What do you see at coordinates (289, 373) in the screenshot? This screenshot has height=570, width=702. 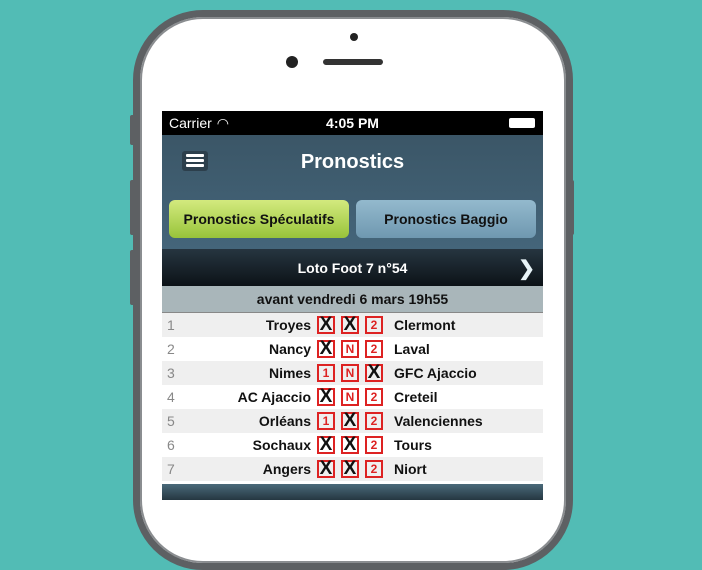 I see `home-team: Nimes` at bounding box center [289, 373].